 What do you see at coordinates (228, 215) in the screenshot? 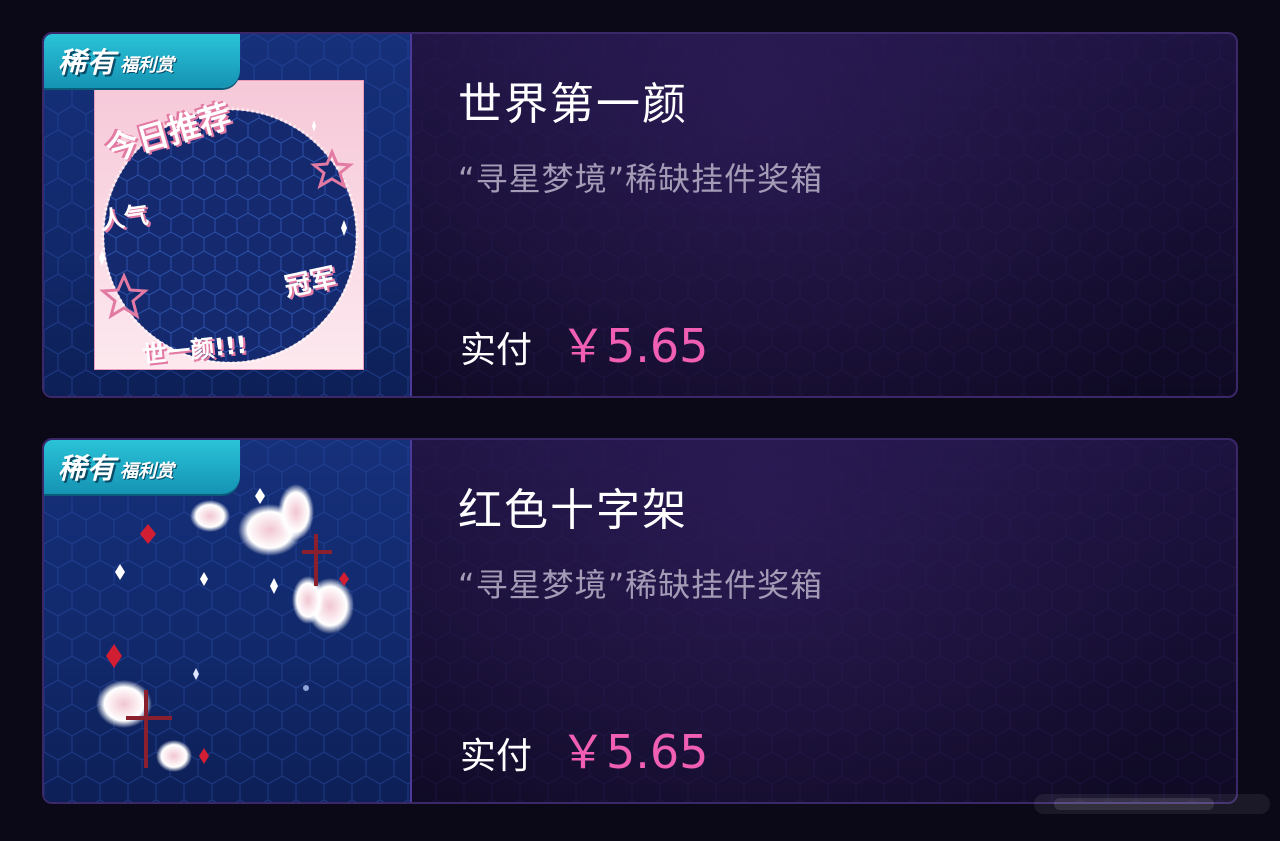
I see `pendant-thumbnail: 今日推荐 人气 冠军 世一颜!!! 稀有 福利赏` at bounding box center [228, 215].